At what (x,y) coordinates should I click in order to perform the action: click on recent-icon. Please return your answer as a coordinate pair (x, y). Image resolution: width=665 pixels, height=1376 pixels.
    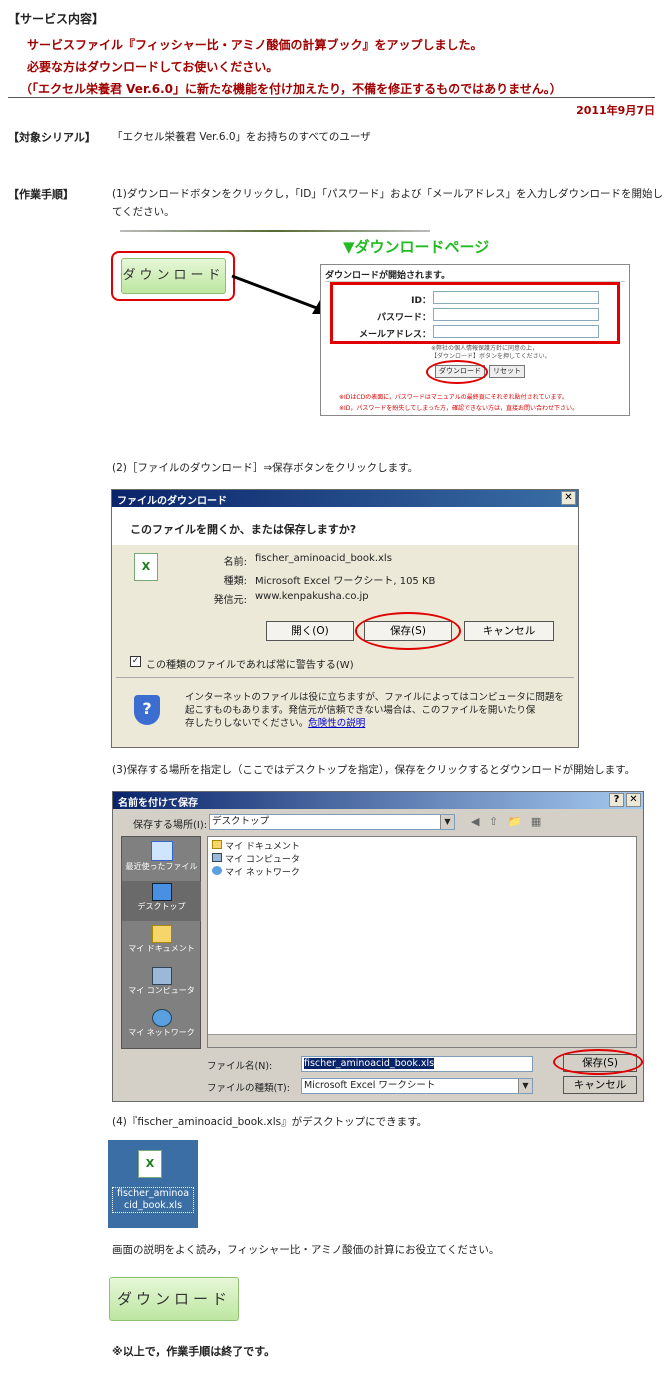
    Looking at the image, I should click on (161, 851).